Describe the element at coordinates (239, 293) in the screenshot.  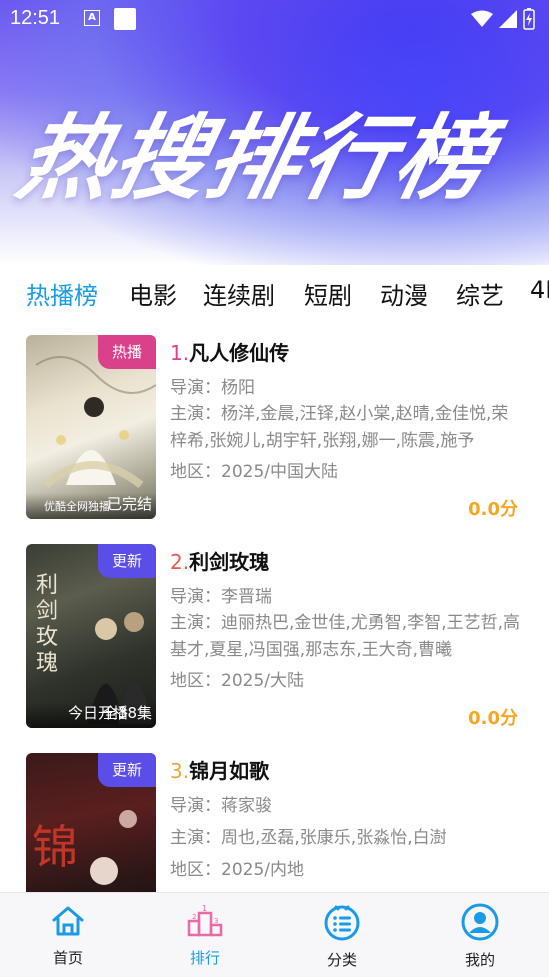
I see `tab-series: 连续剧` at that location.